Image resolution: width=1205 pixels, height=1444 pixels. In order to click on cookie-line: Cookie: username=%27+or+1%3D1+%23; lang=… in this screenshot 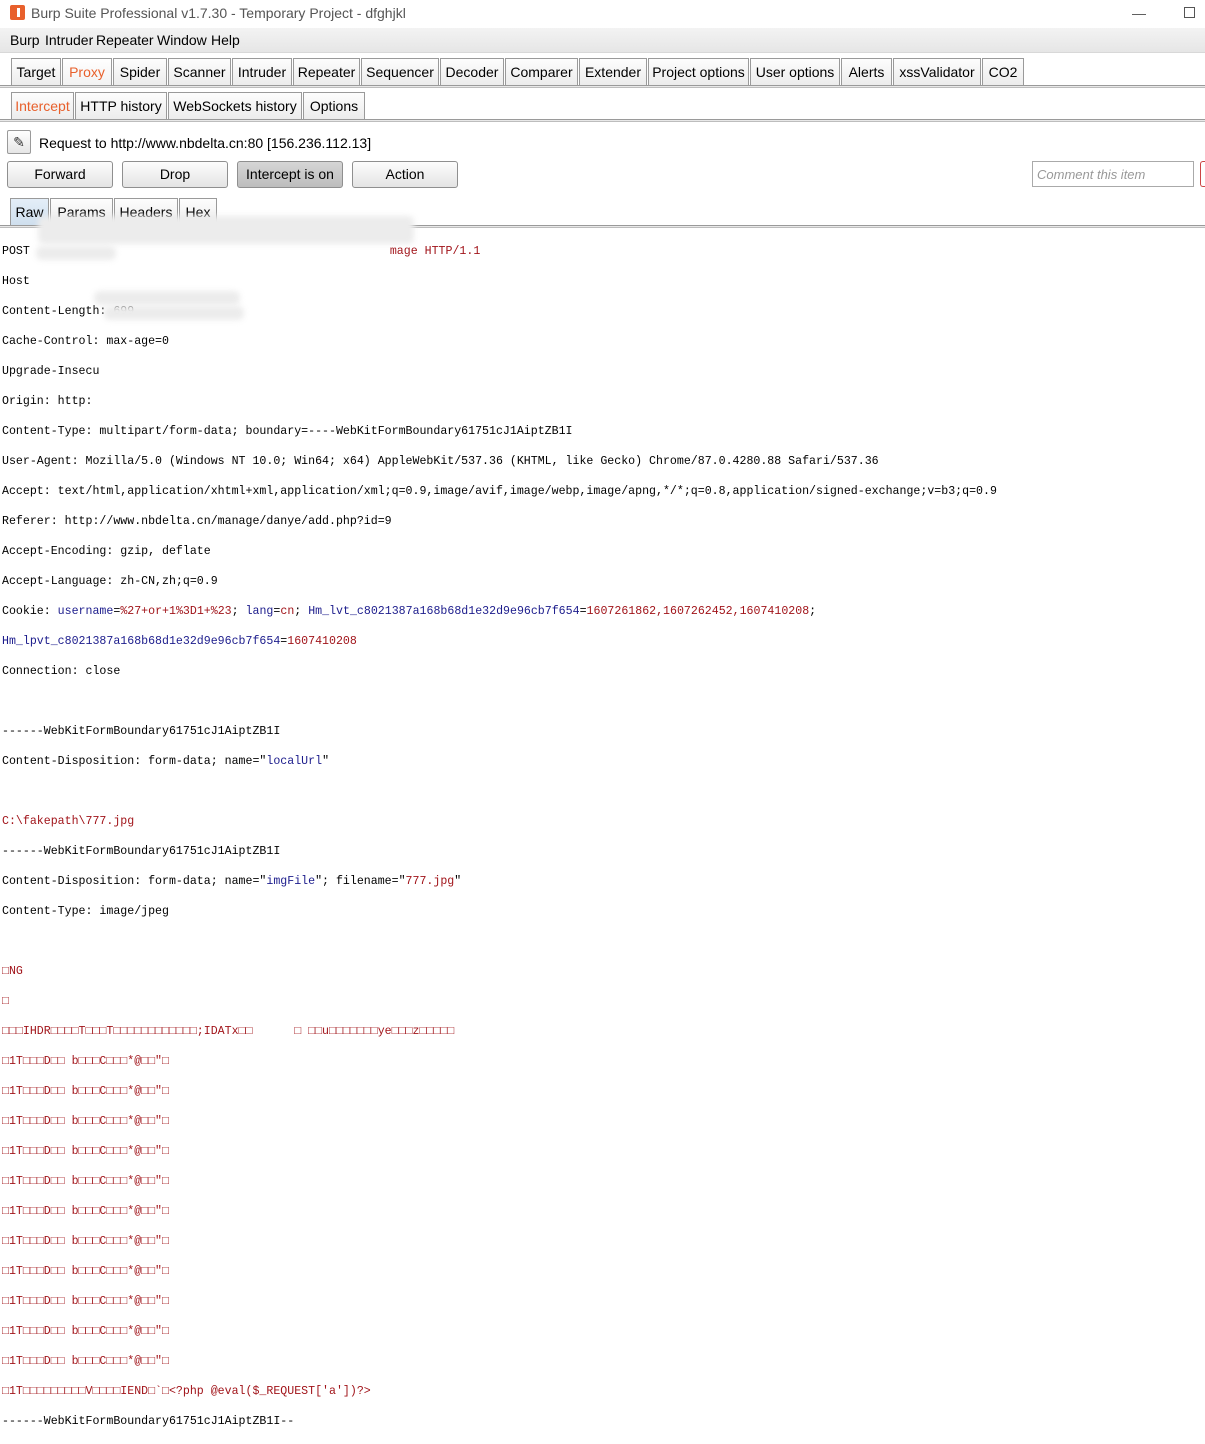, I will do `click(409, 611)`.